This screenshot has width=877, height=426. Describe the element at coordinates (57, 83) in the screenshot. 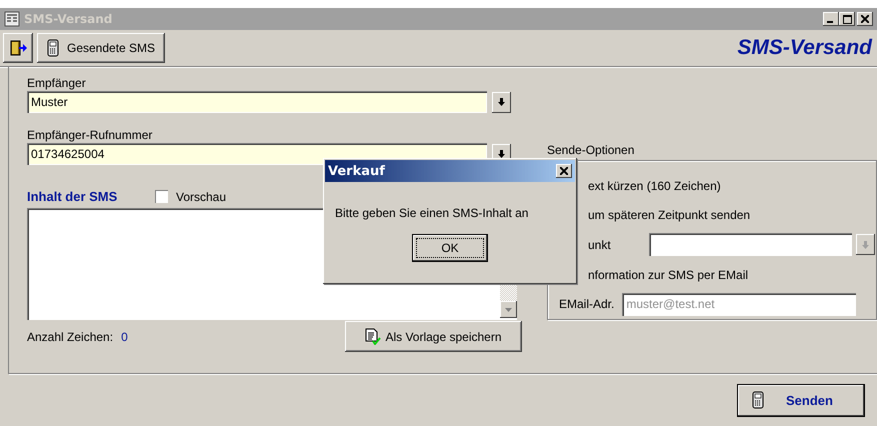

I see `field-label: Empfänger` at that location.